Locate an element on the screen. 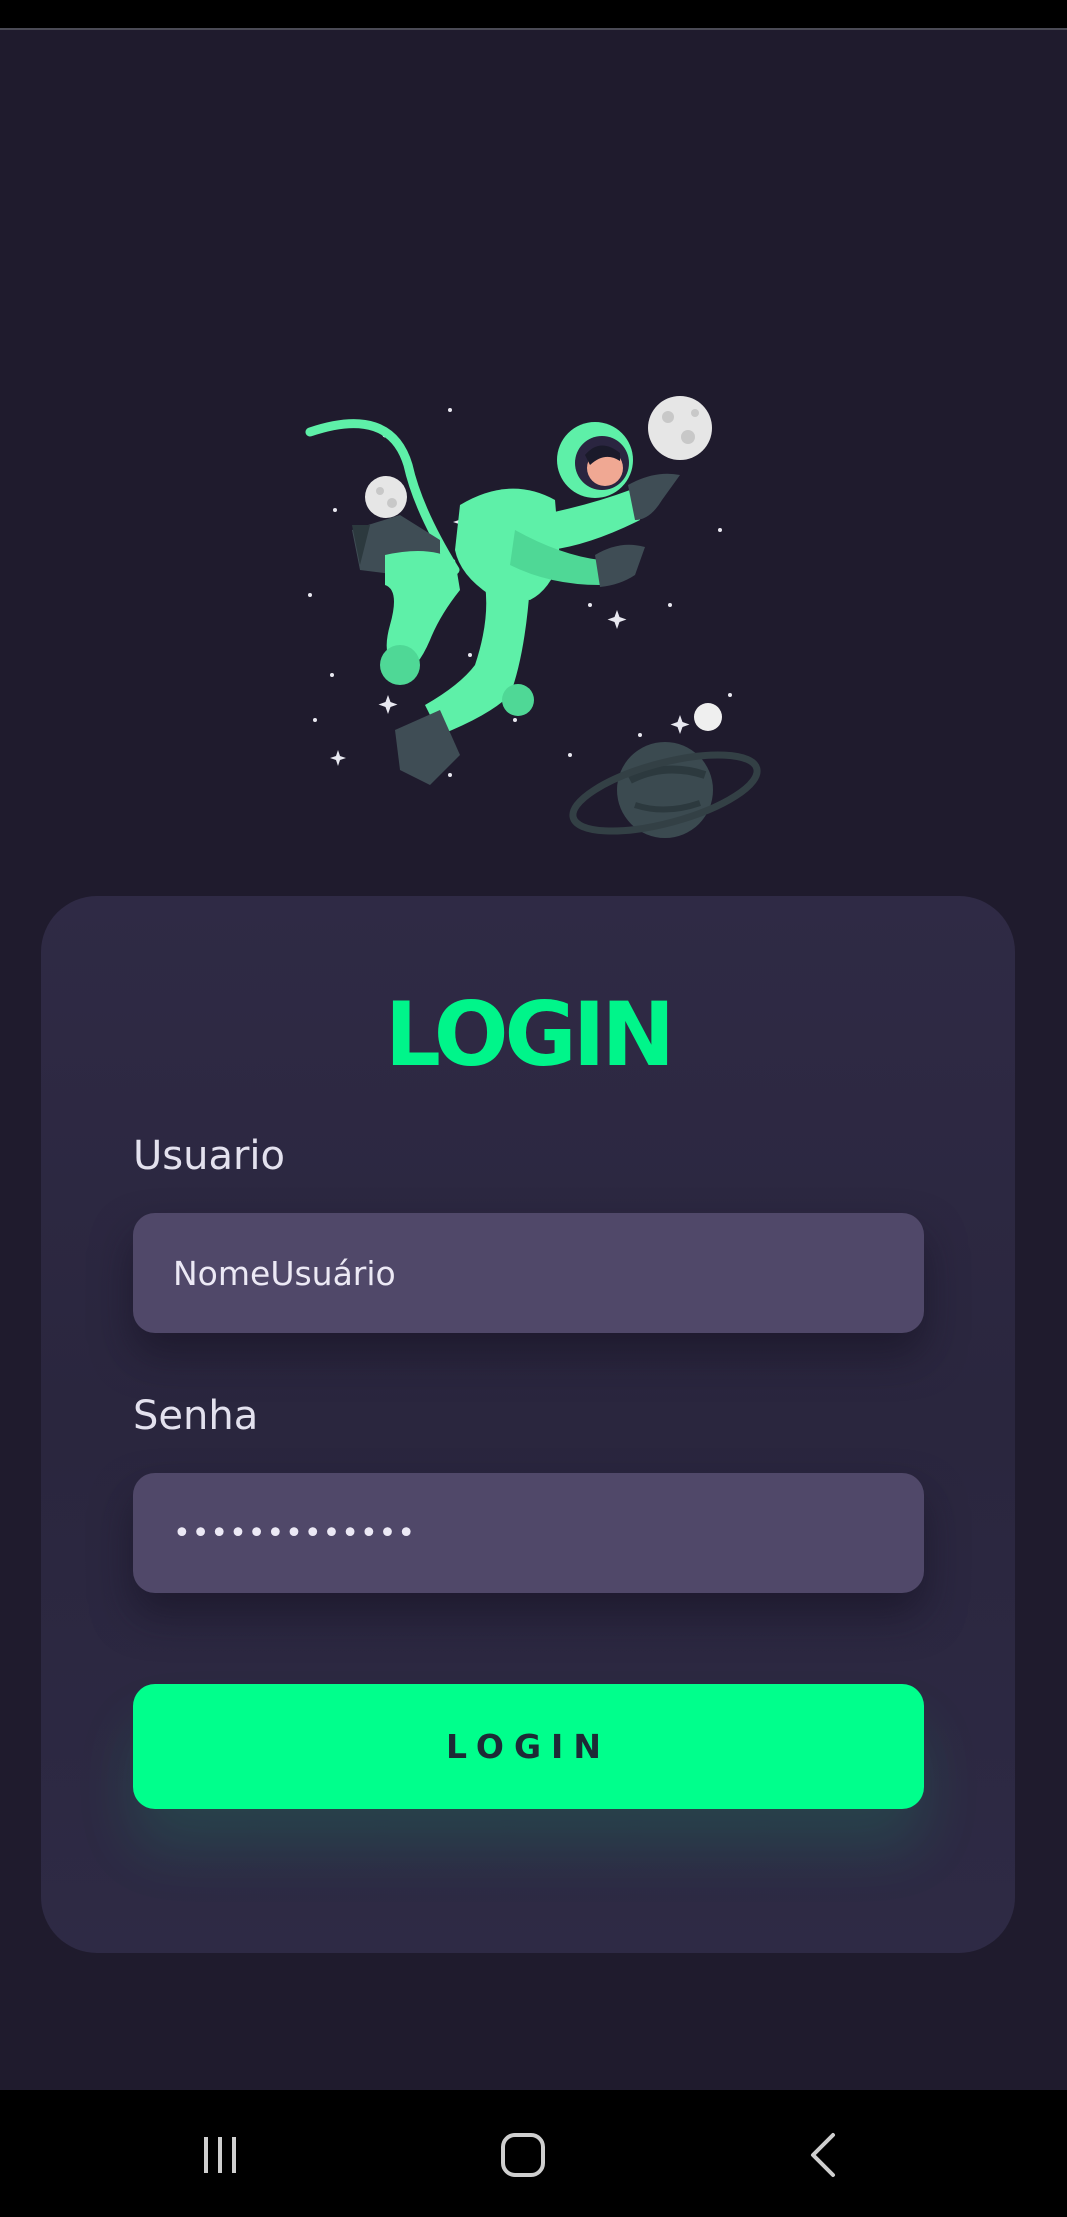 This screenshot has height=2217, width=1067. recents-icon is located at coordinates (220, 2155).